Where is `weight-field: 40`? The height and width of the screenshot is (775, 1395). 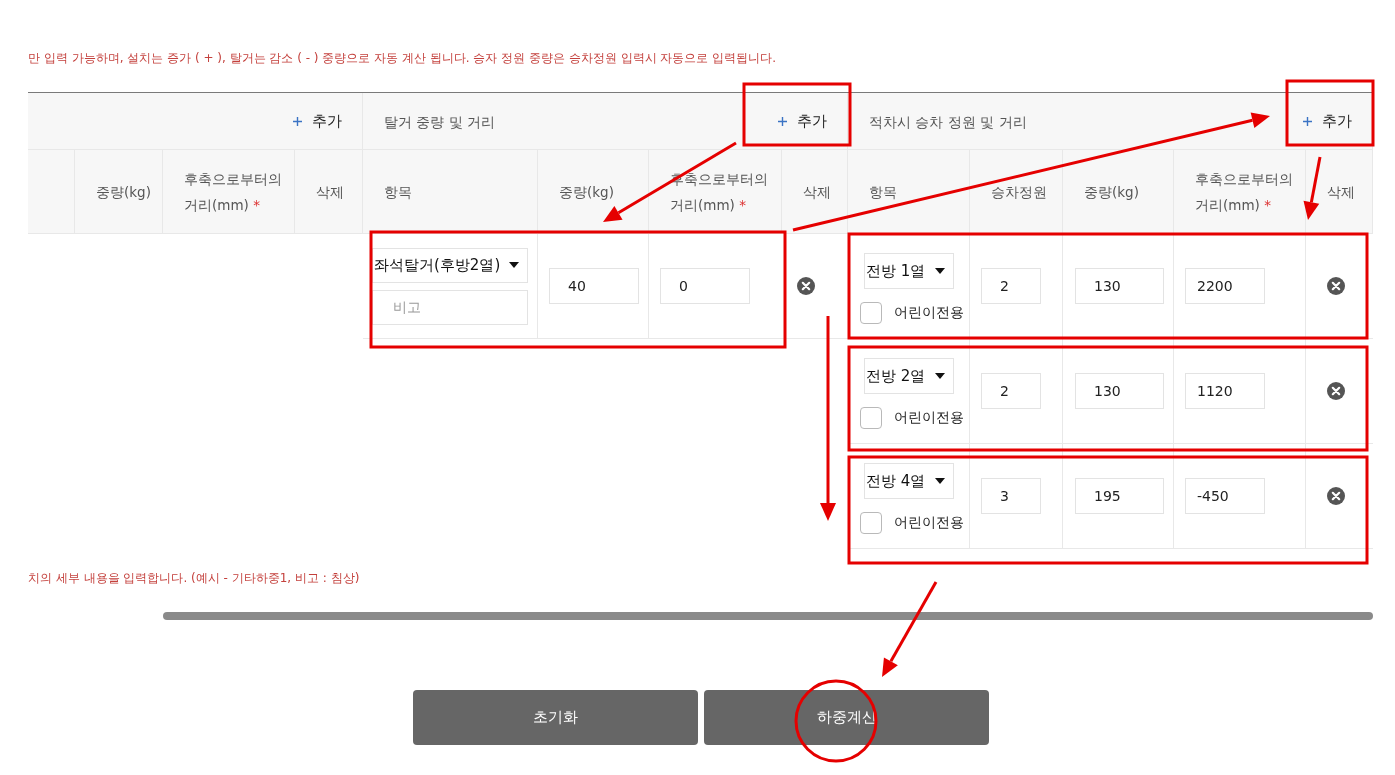
weight-field: 40 is located at coordinates (594, 286).